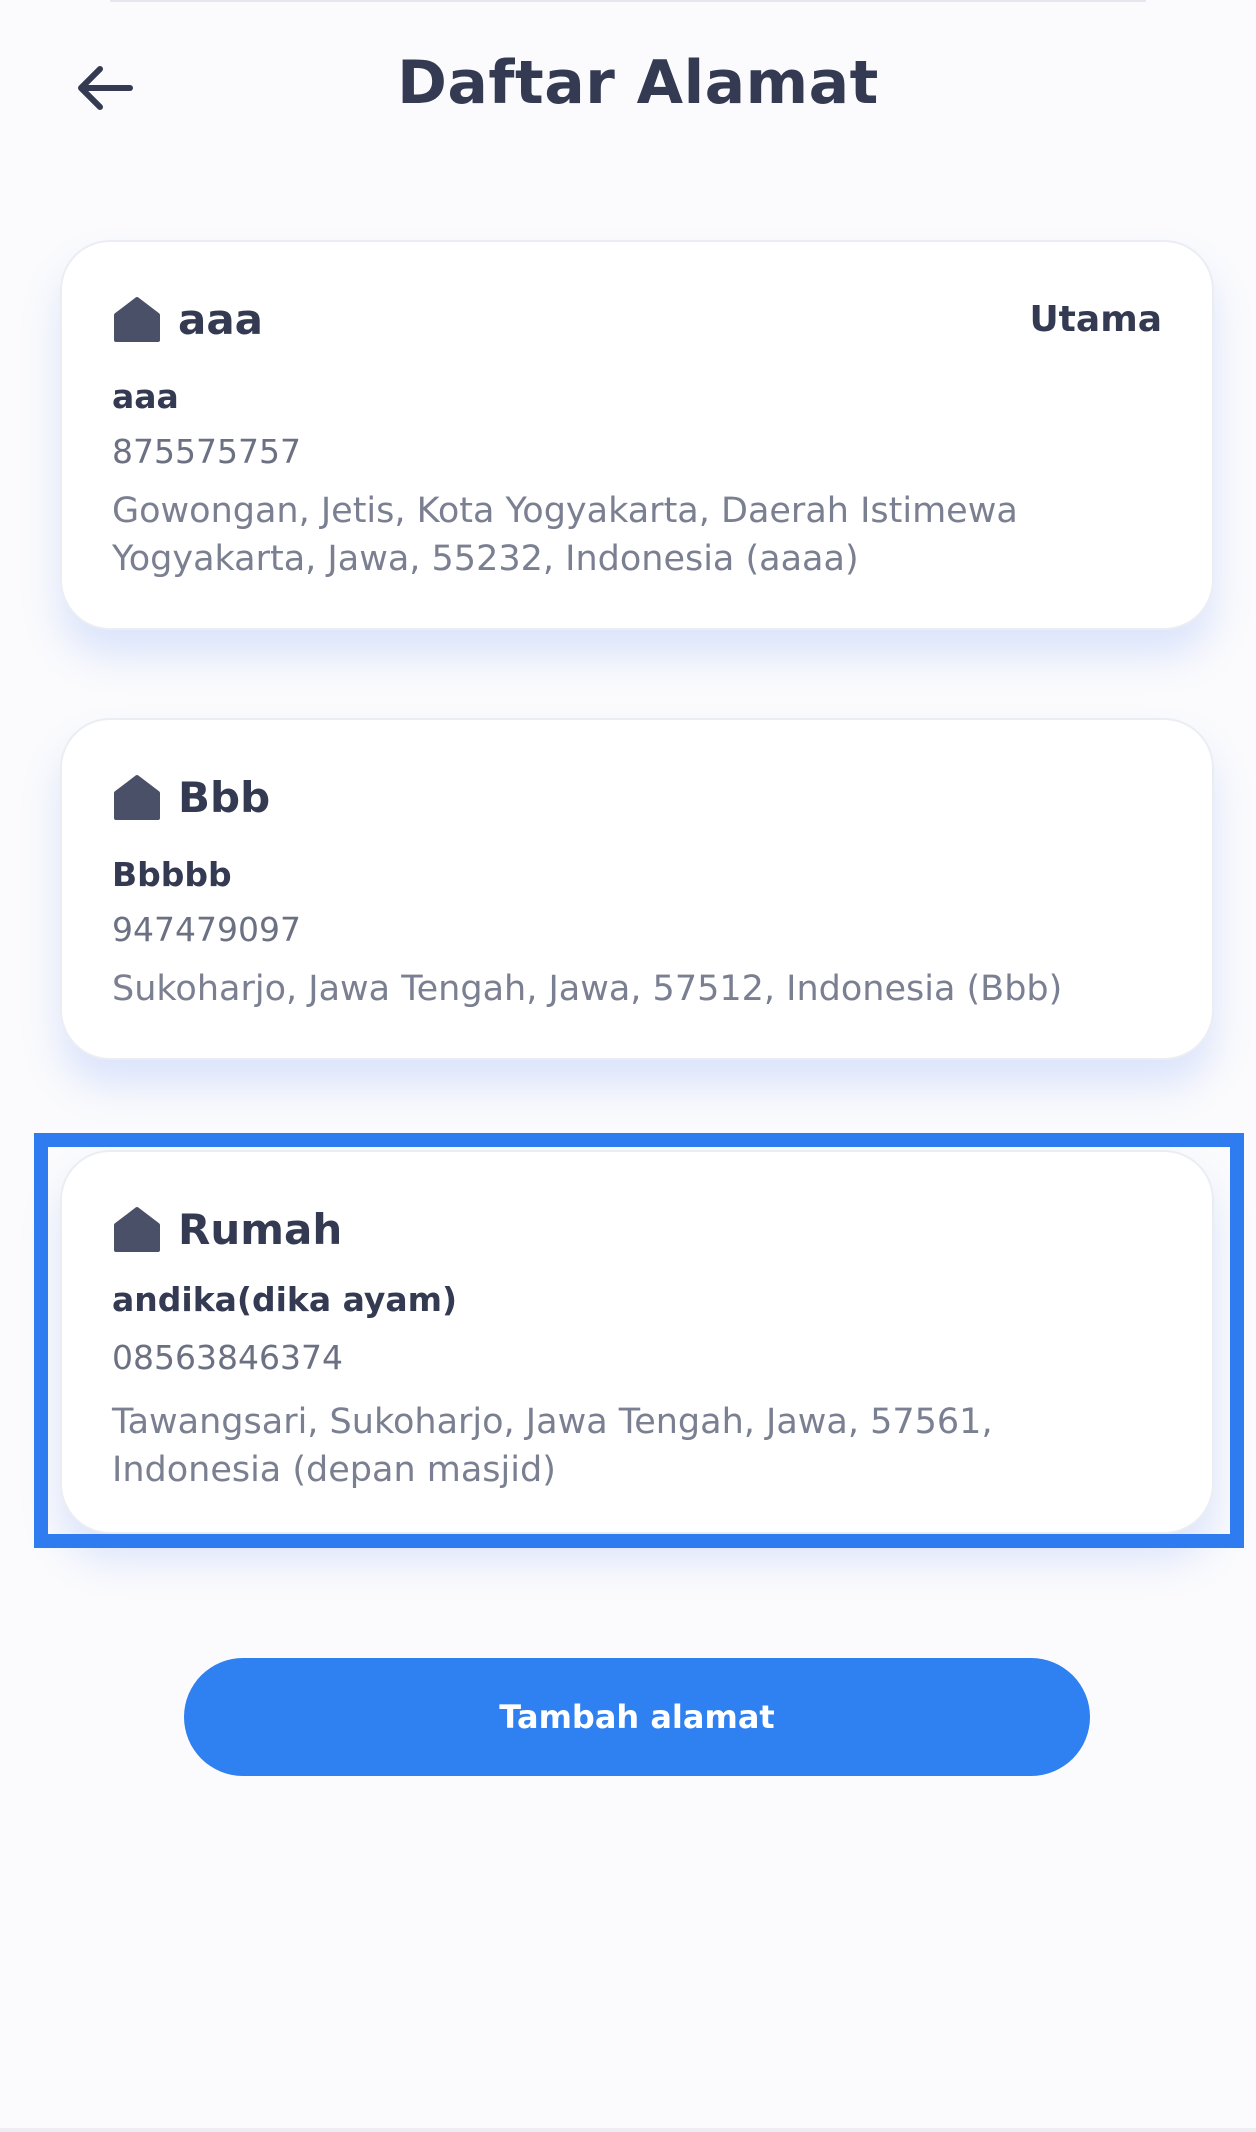 The width and height of the screenshot is (1256, 2132). Describe the element at coordinates (224, 797) in the screenshot. I see `address-label: Bbb` at that location.